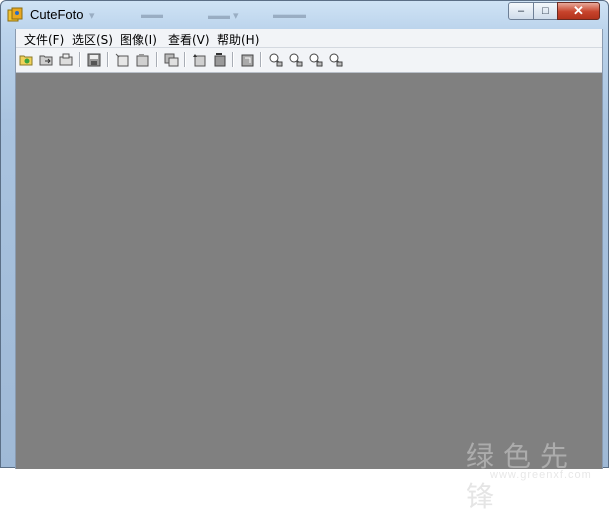 The height and width of the screenshot is (515, 613). Describe the element at coordinates (289, 15) in the screenshot. I see `background-ghost-text: ▬▬▬` at that location.